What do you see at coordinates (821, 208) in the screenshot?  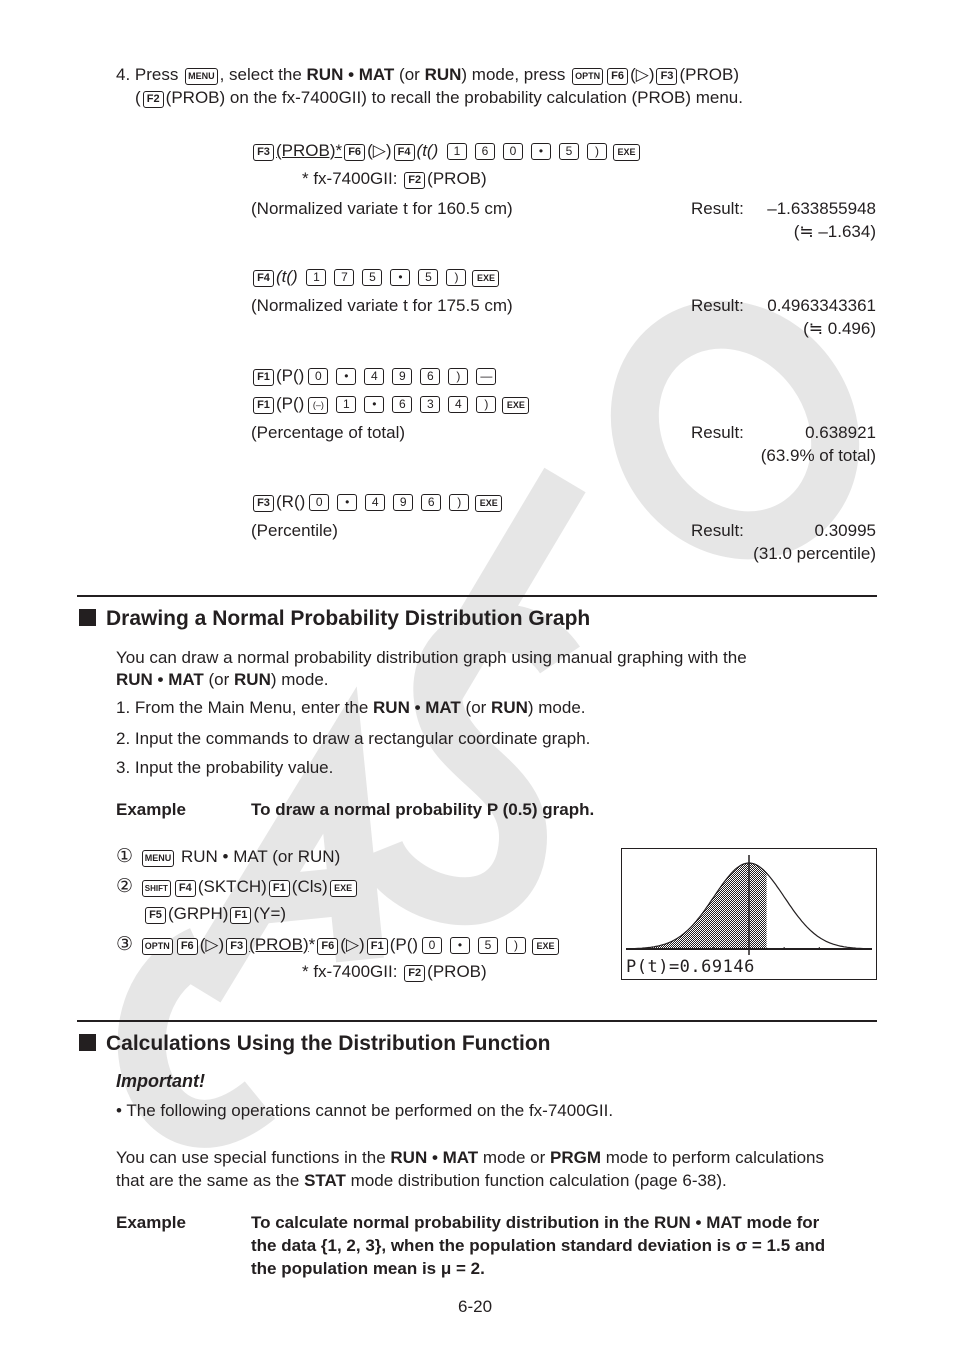 I see `result-value: –1.633855948` at bounding box center [821, 208].